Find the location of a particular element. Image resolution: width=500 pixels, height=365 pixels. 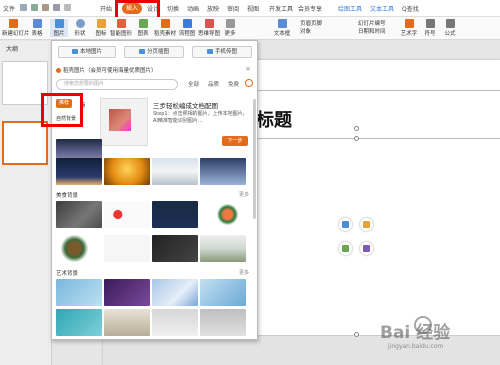

tab-home: 开始 is located at coordinates (106, 8).